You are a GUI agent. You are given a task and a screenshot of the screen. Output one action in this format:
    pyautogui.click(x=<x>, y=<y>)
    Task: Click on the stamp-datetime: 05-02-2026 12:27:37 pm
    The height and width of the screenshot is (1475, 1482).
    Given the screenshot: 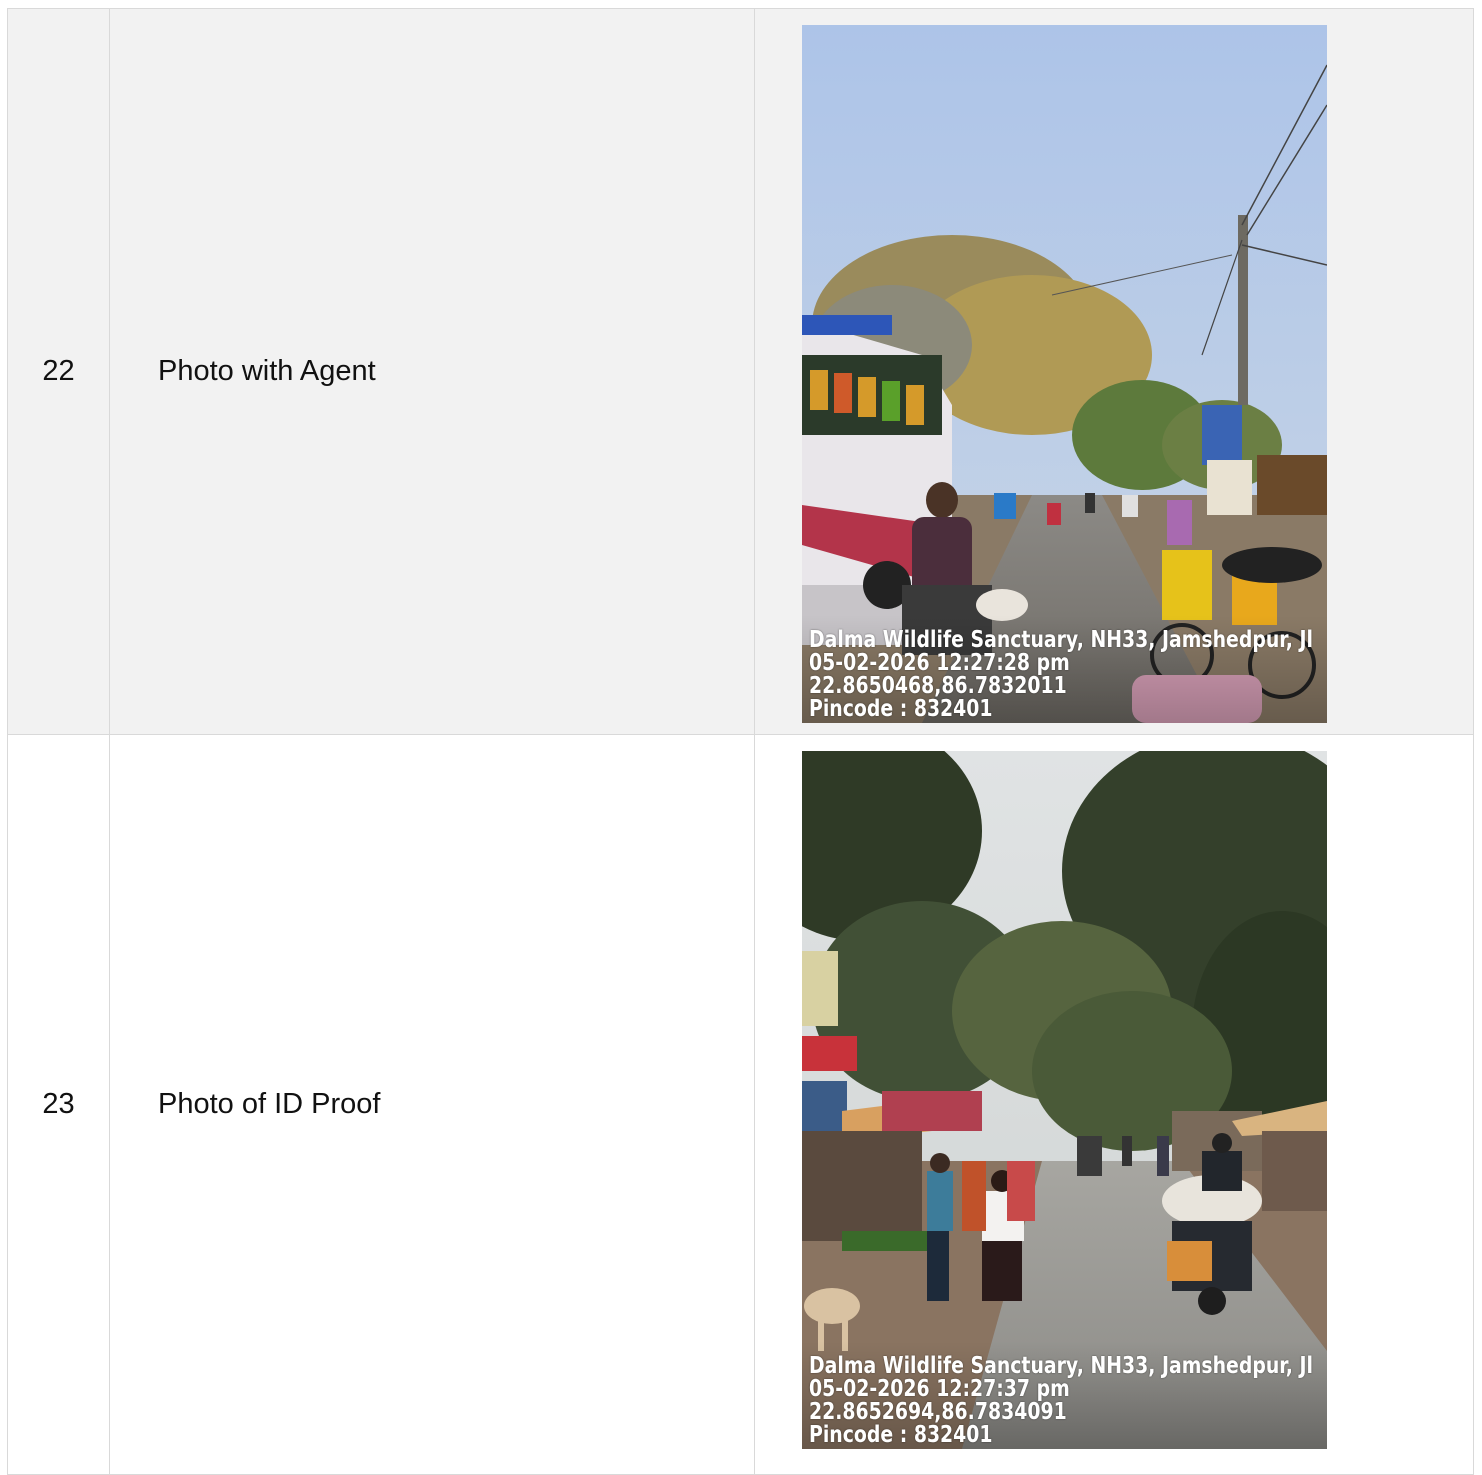 What is the action you would take?
    pyautogui.click(x=939, y=1389)
    